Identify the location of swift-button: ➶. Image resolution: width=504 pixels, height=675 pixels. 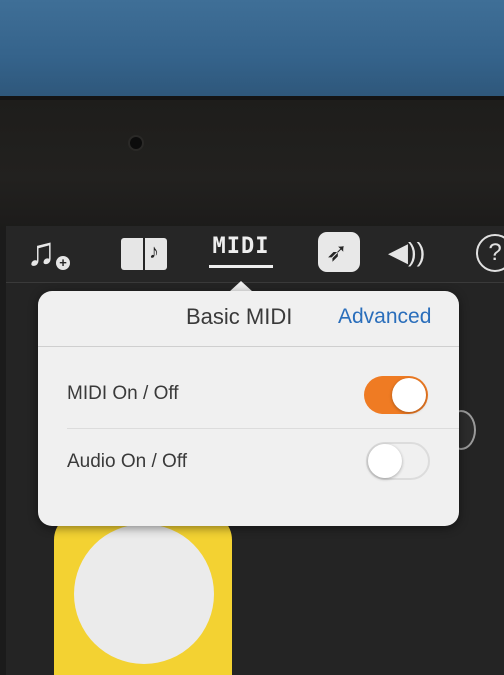
(339, 252).